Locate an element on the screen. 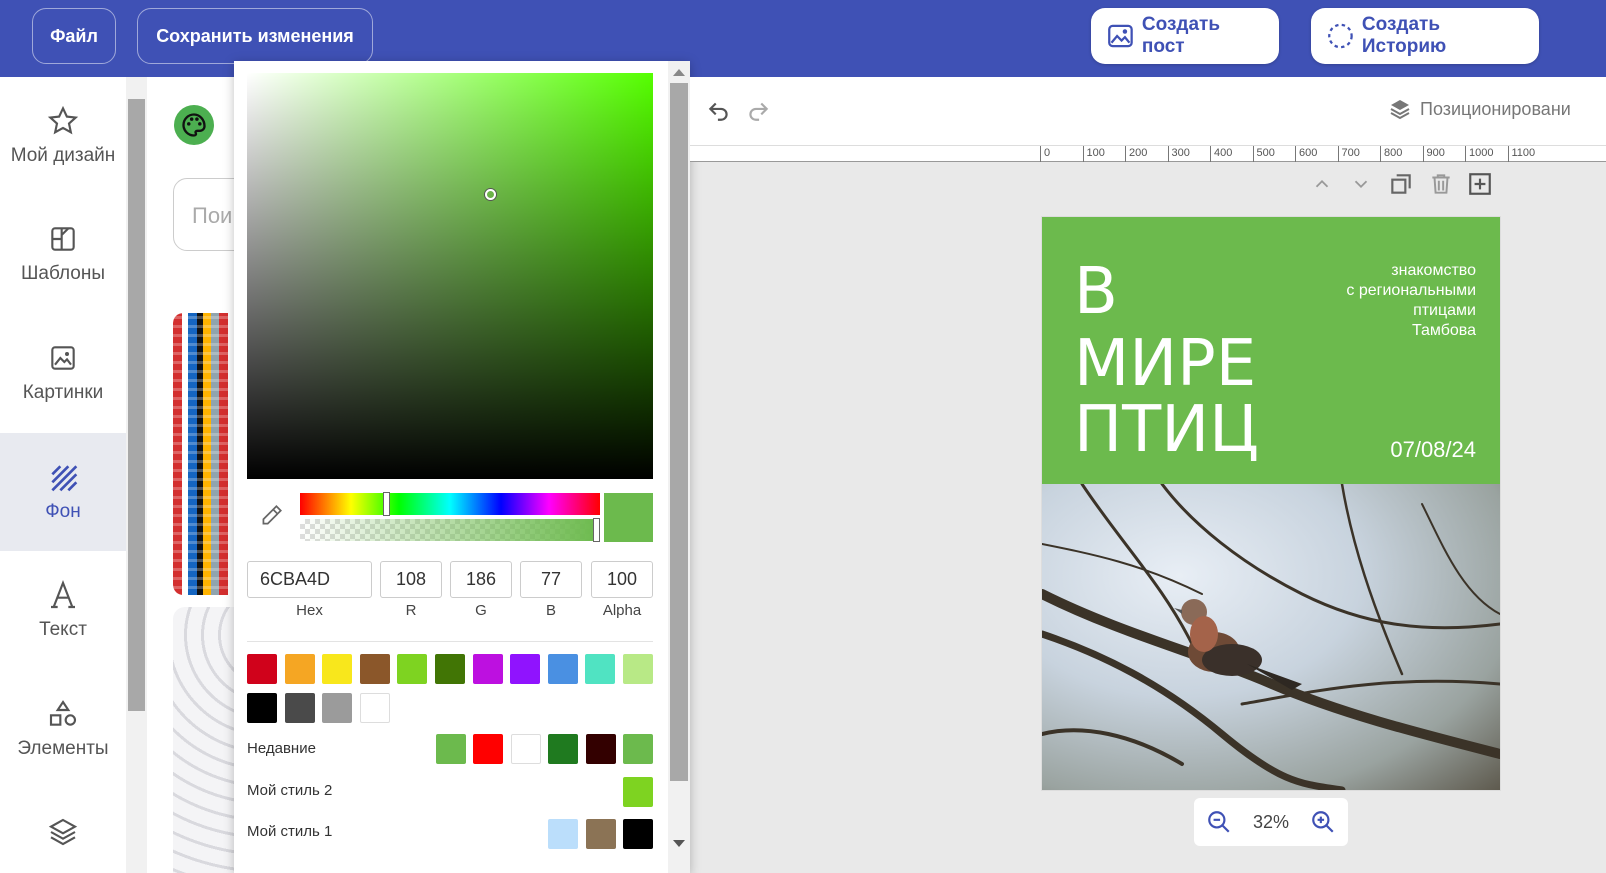  add-page-icon is located at coordinates (1480, 184).